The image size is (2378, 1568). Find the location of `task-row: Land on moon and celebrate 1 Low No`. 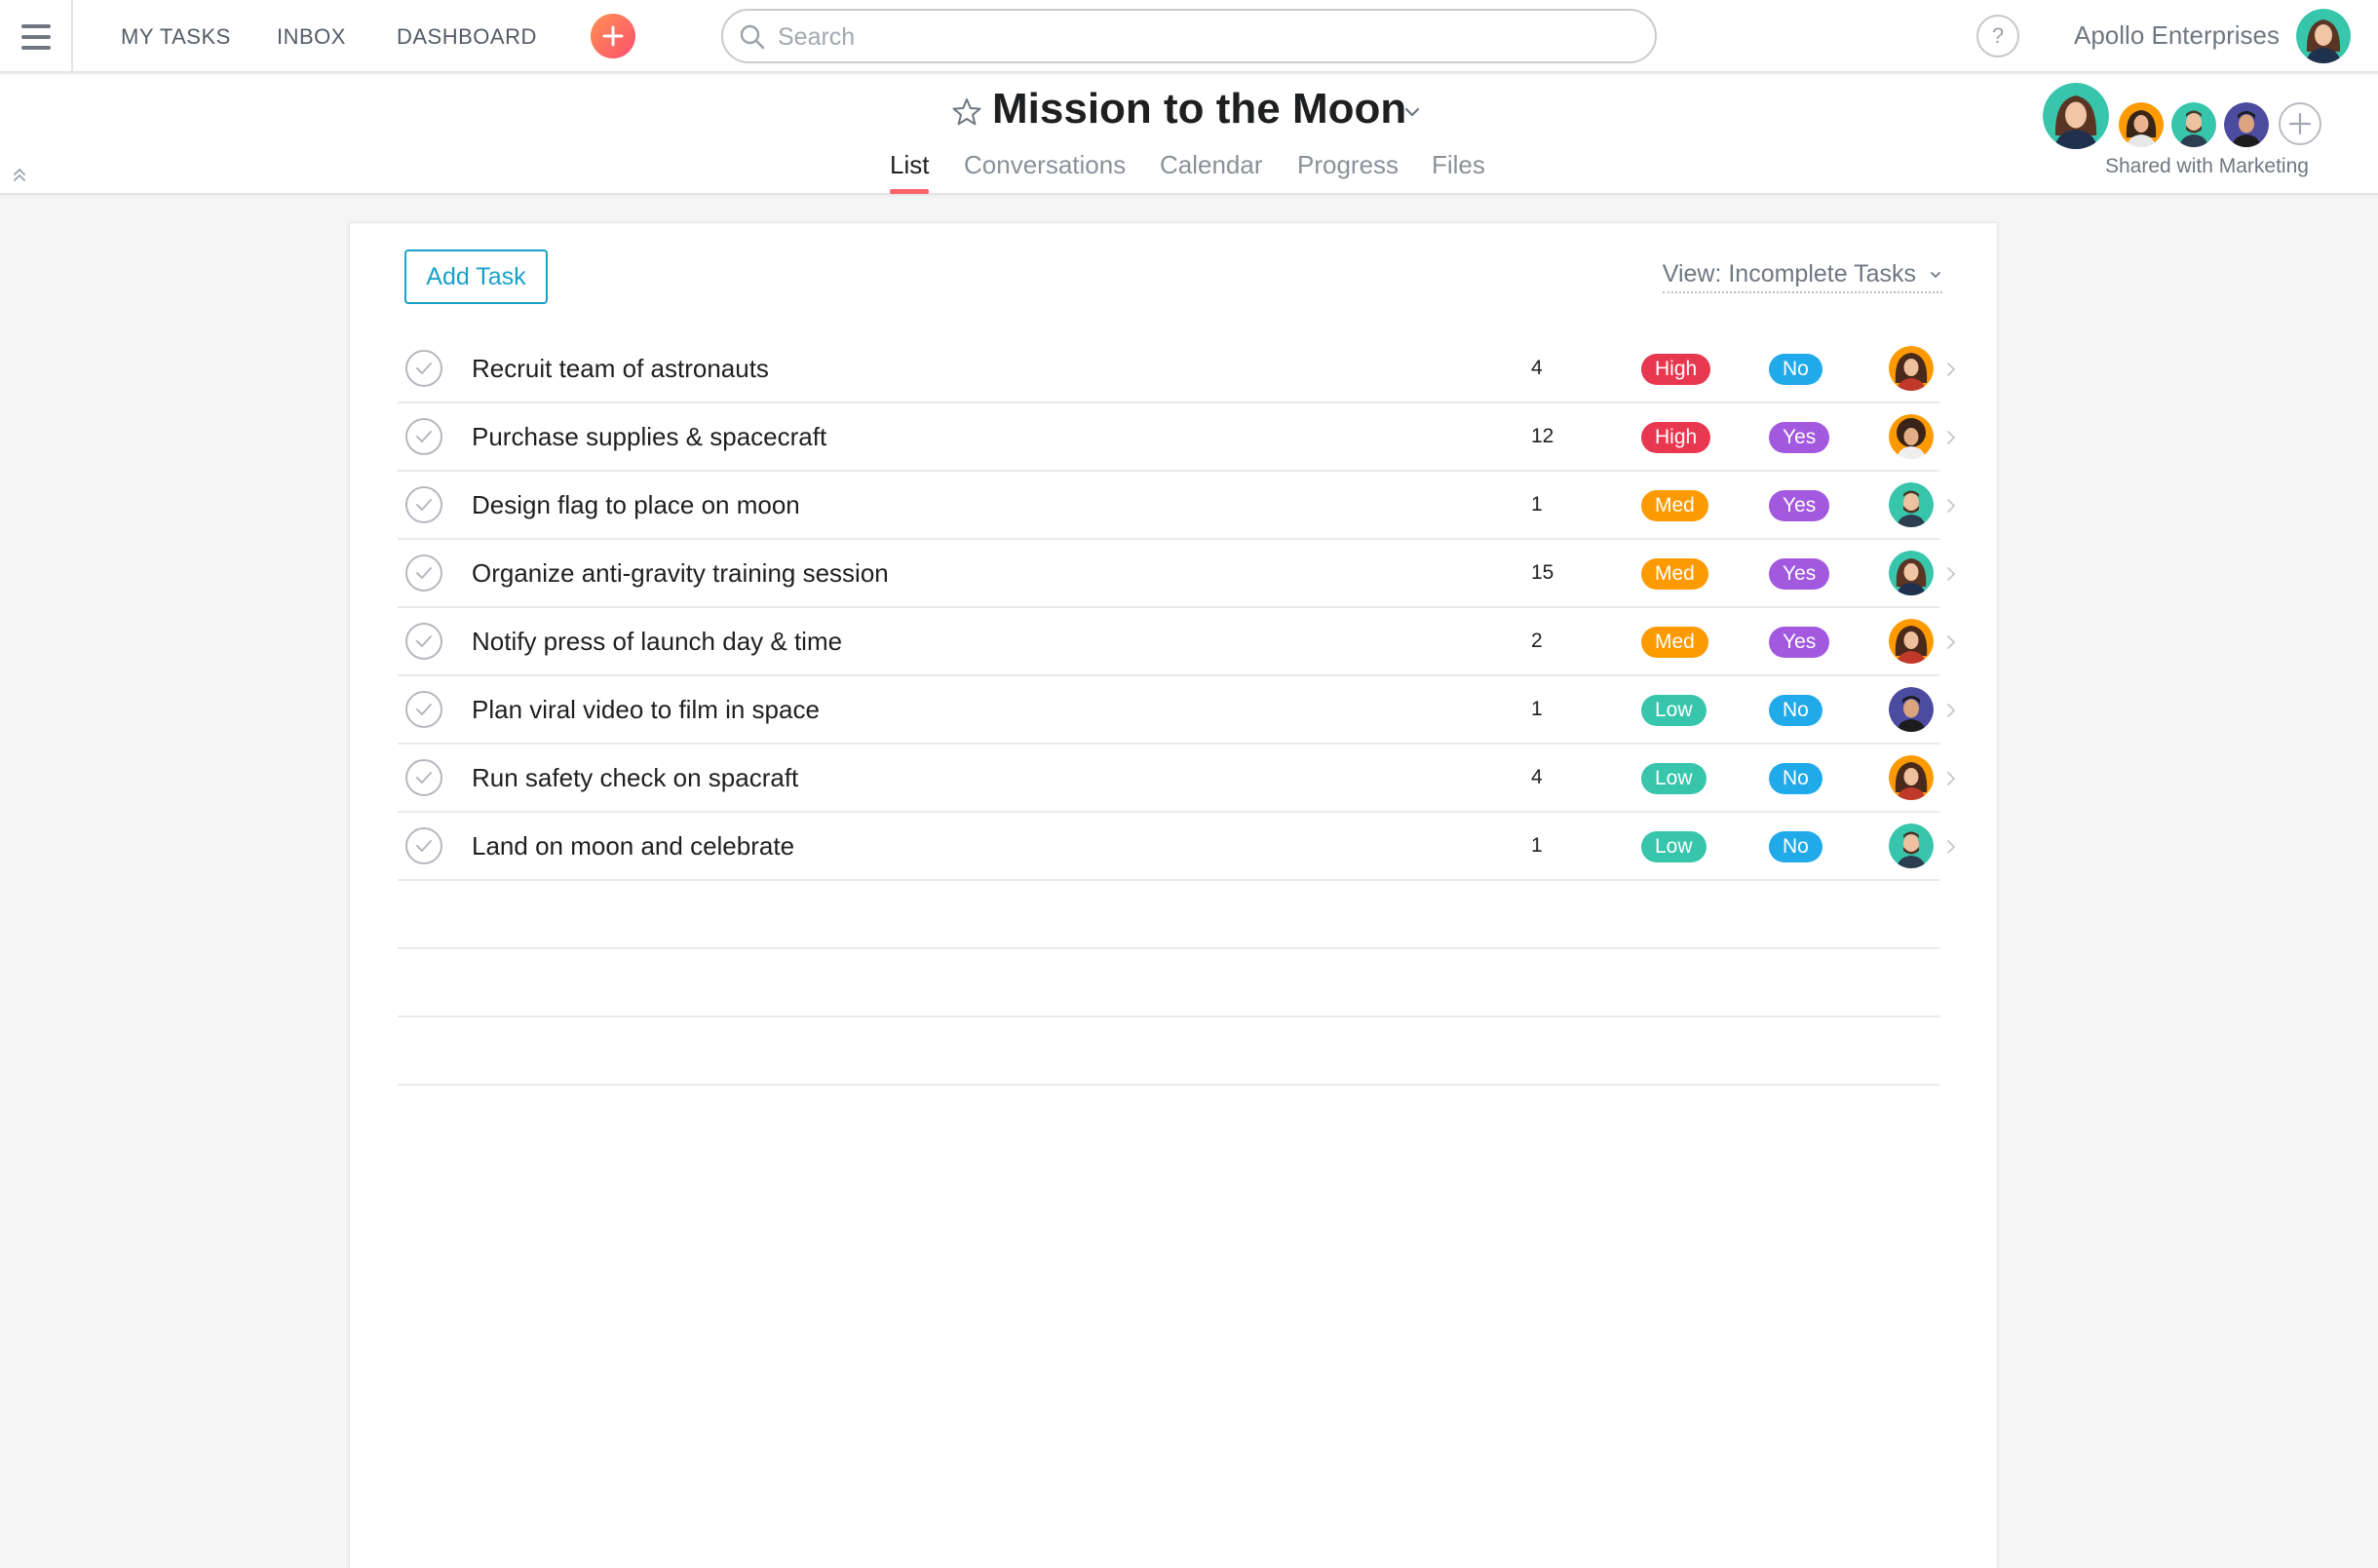

task-row: Land on moon and celebrate 1 Low No is located at coordinates (1177, 847).